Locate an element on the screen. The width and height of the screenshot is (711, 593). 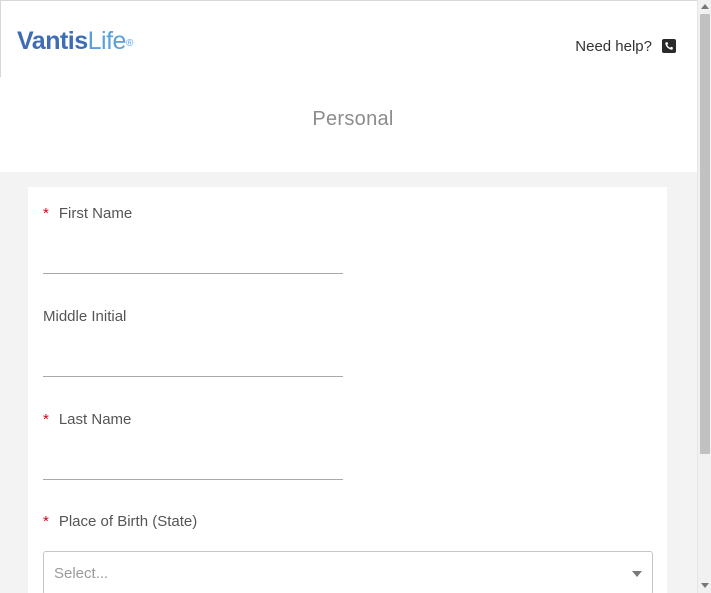
vantis-life-logo: VantisLife® is located at coordinates (75, 41).